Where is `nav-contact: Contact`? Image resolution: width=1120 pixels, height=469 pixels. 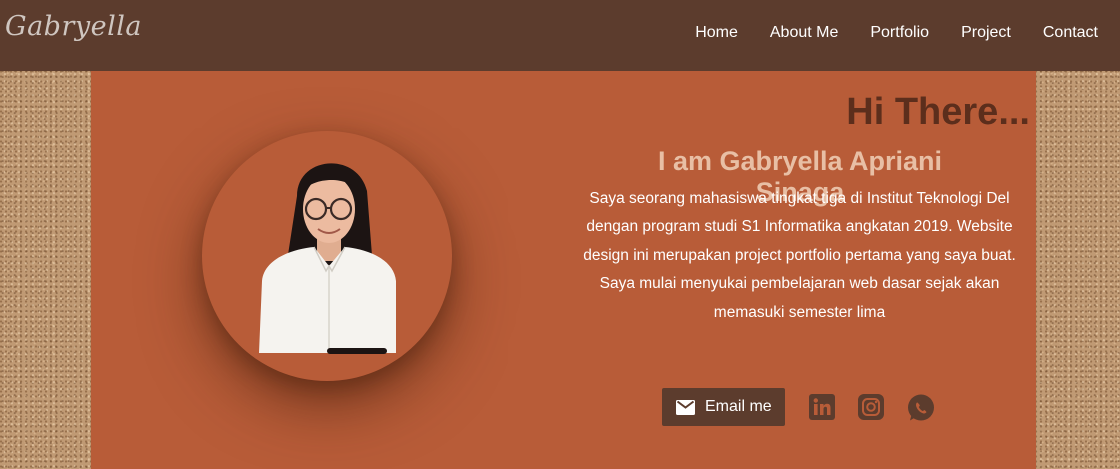
nav-contact: Contact is located at coordinates (1070, 33).